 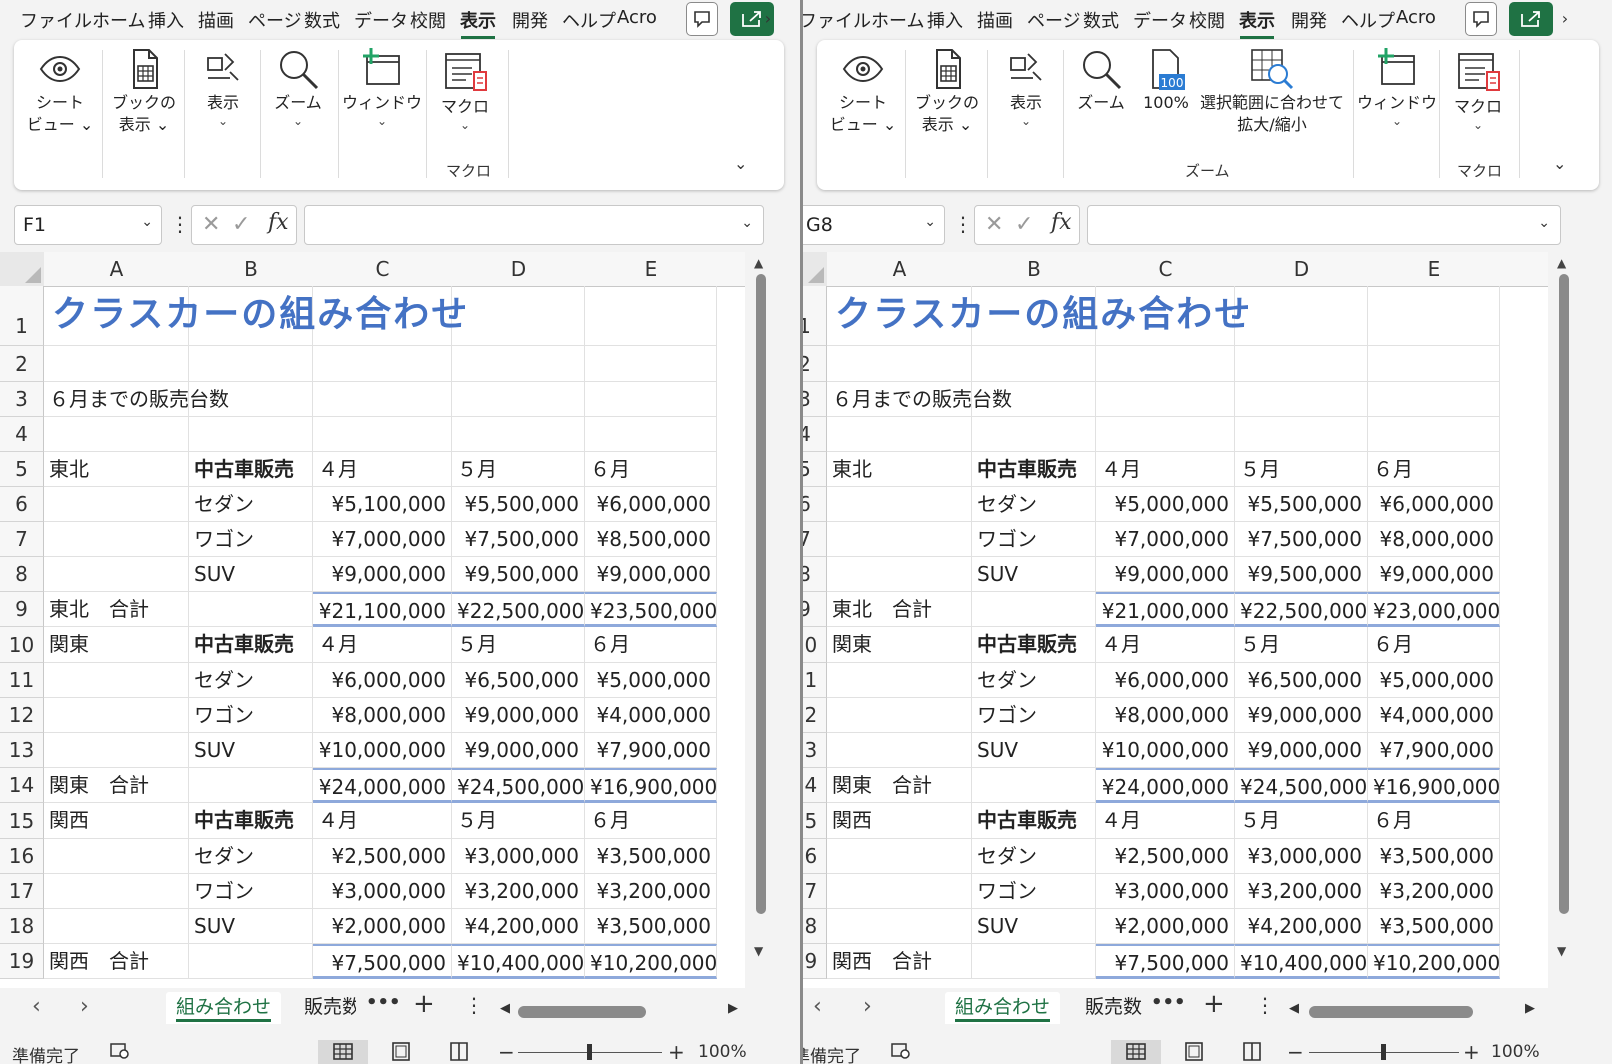 I want to click on menu-page: ページ, so click(x=275, y=20).